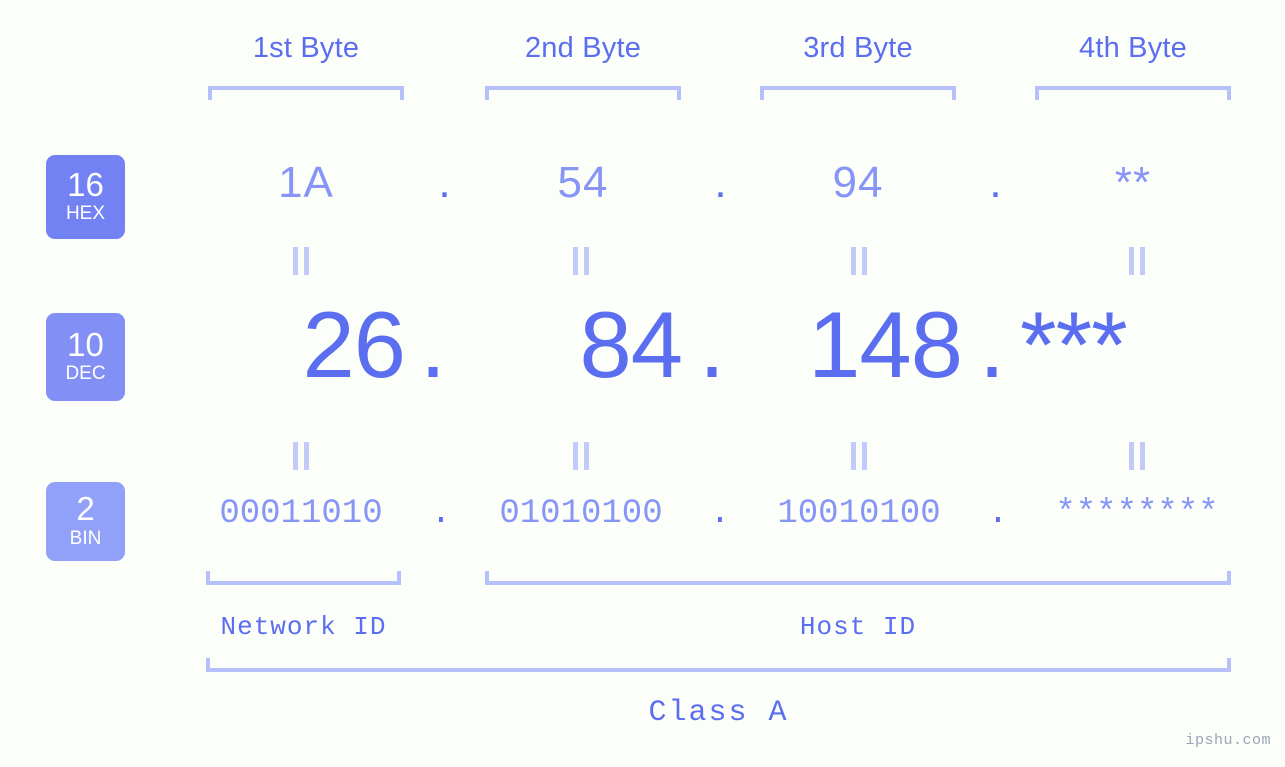  What do you see at coordinates (858, 578) in the screenshot?
I see `host-id-bracket` at bounding box center [858, 578].